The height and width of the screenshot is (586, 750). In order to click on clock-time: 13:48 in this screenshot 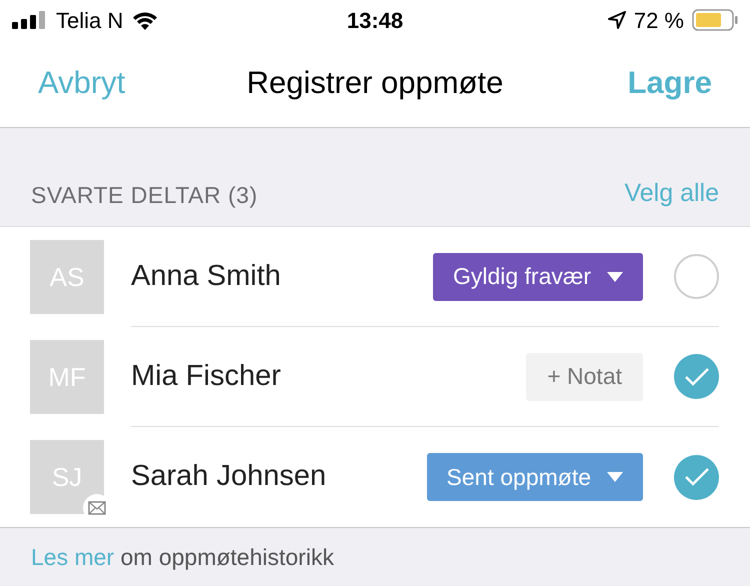, I will do `click(375, 20)`.